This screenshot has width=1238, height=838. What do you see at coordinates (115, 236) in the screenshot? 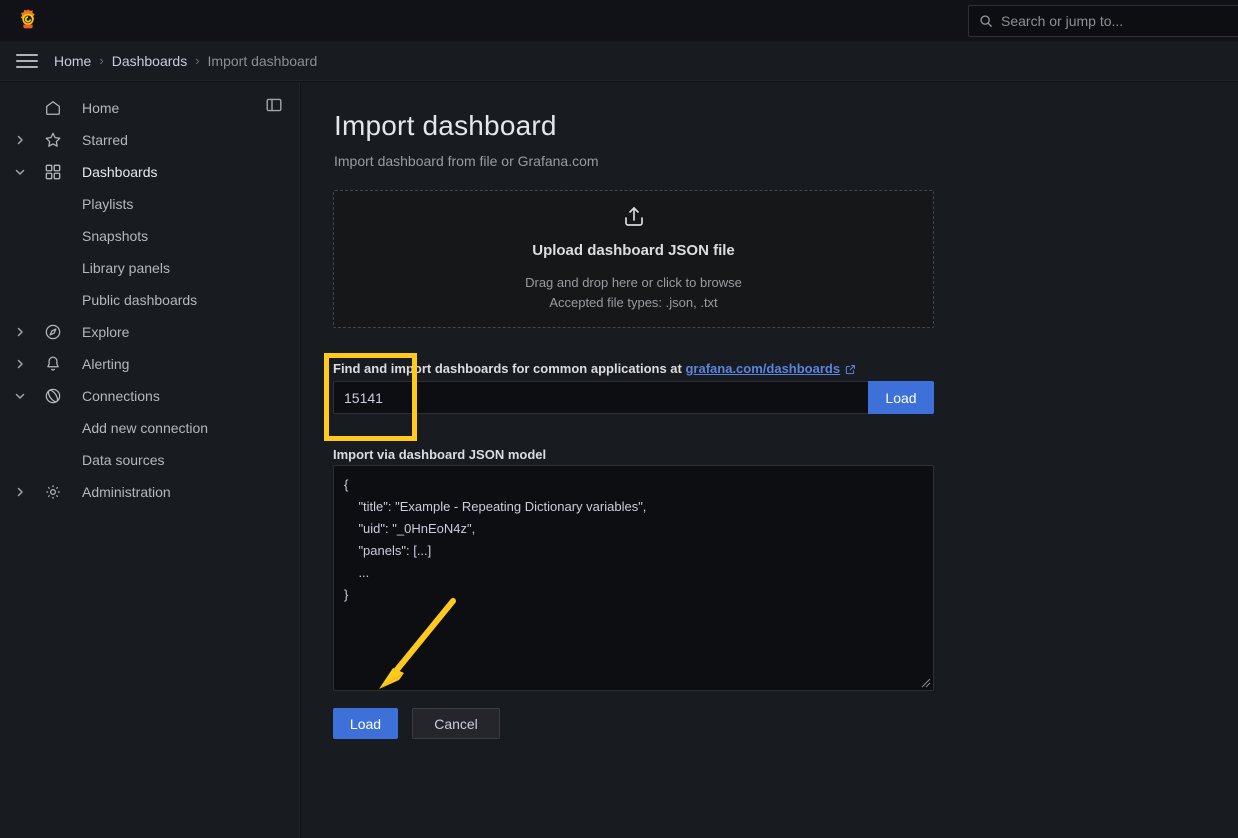
I see `sidebar-item-label: Snapshots` at bounding box center [115, 236].